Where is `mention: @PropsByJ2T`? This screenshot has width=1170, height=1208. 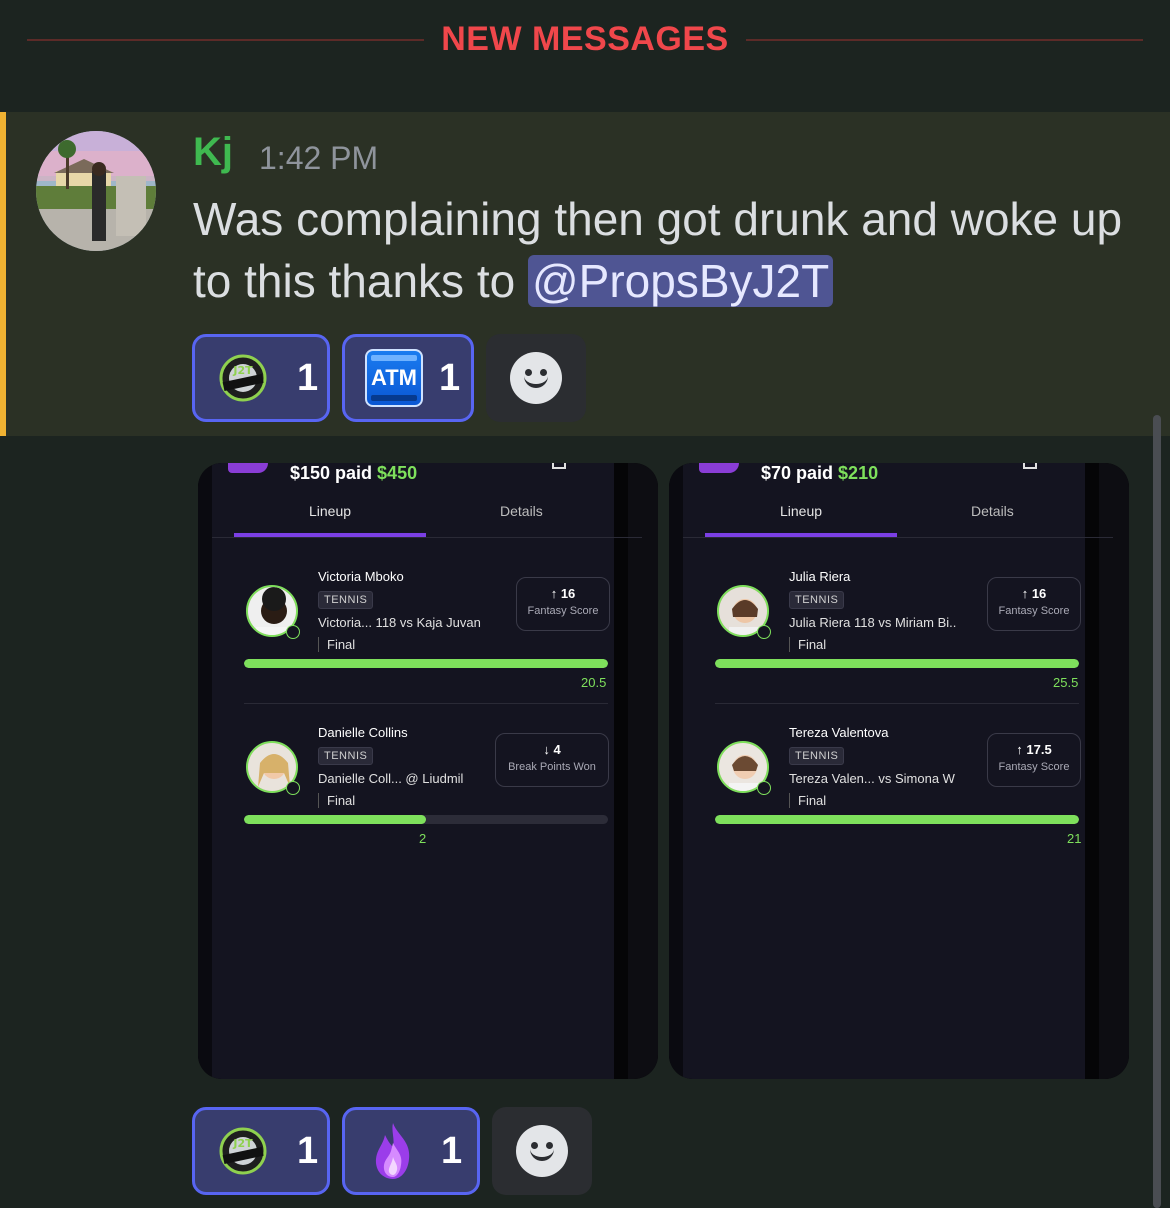
mention: @PropsByJ2T is located at coordinates (680, 281).